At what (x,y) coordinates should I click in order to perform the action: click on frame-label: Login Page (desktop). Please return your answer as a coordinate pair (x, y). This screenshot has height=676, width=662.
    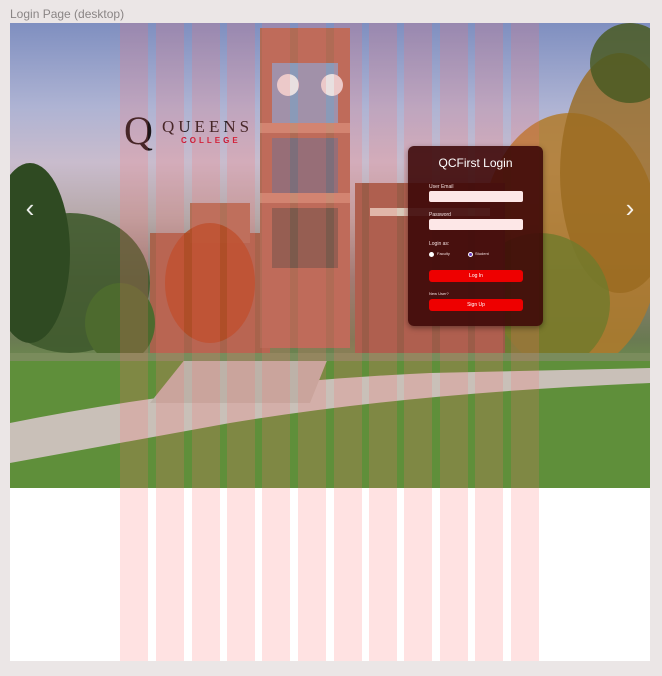
    Looking at the image, I should click on (67, 14).